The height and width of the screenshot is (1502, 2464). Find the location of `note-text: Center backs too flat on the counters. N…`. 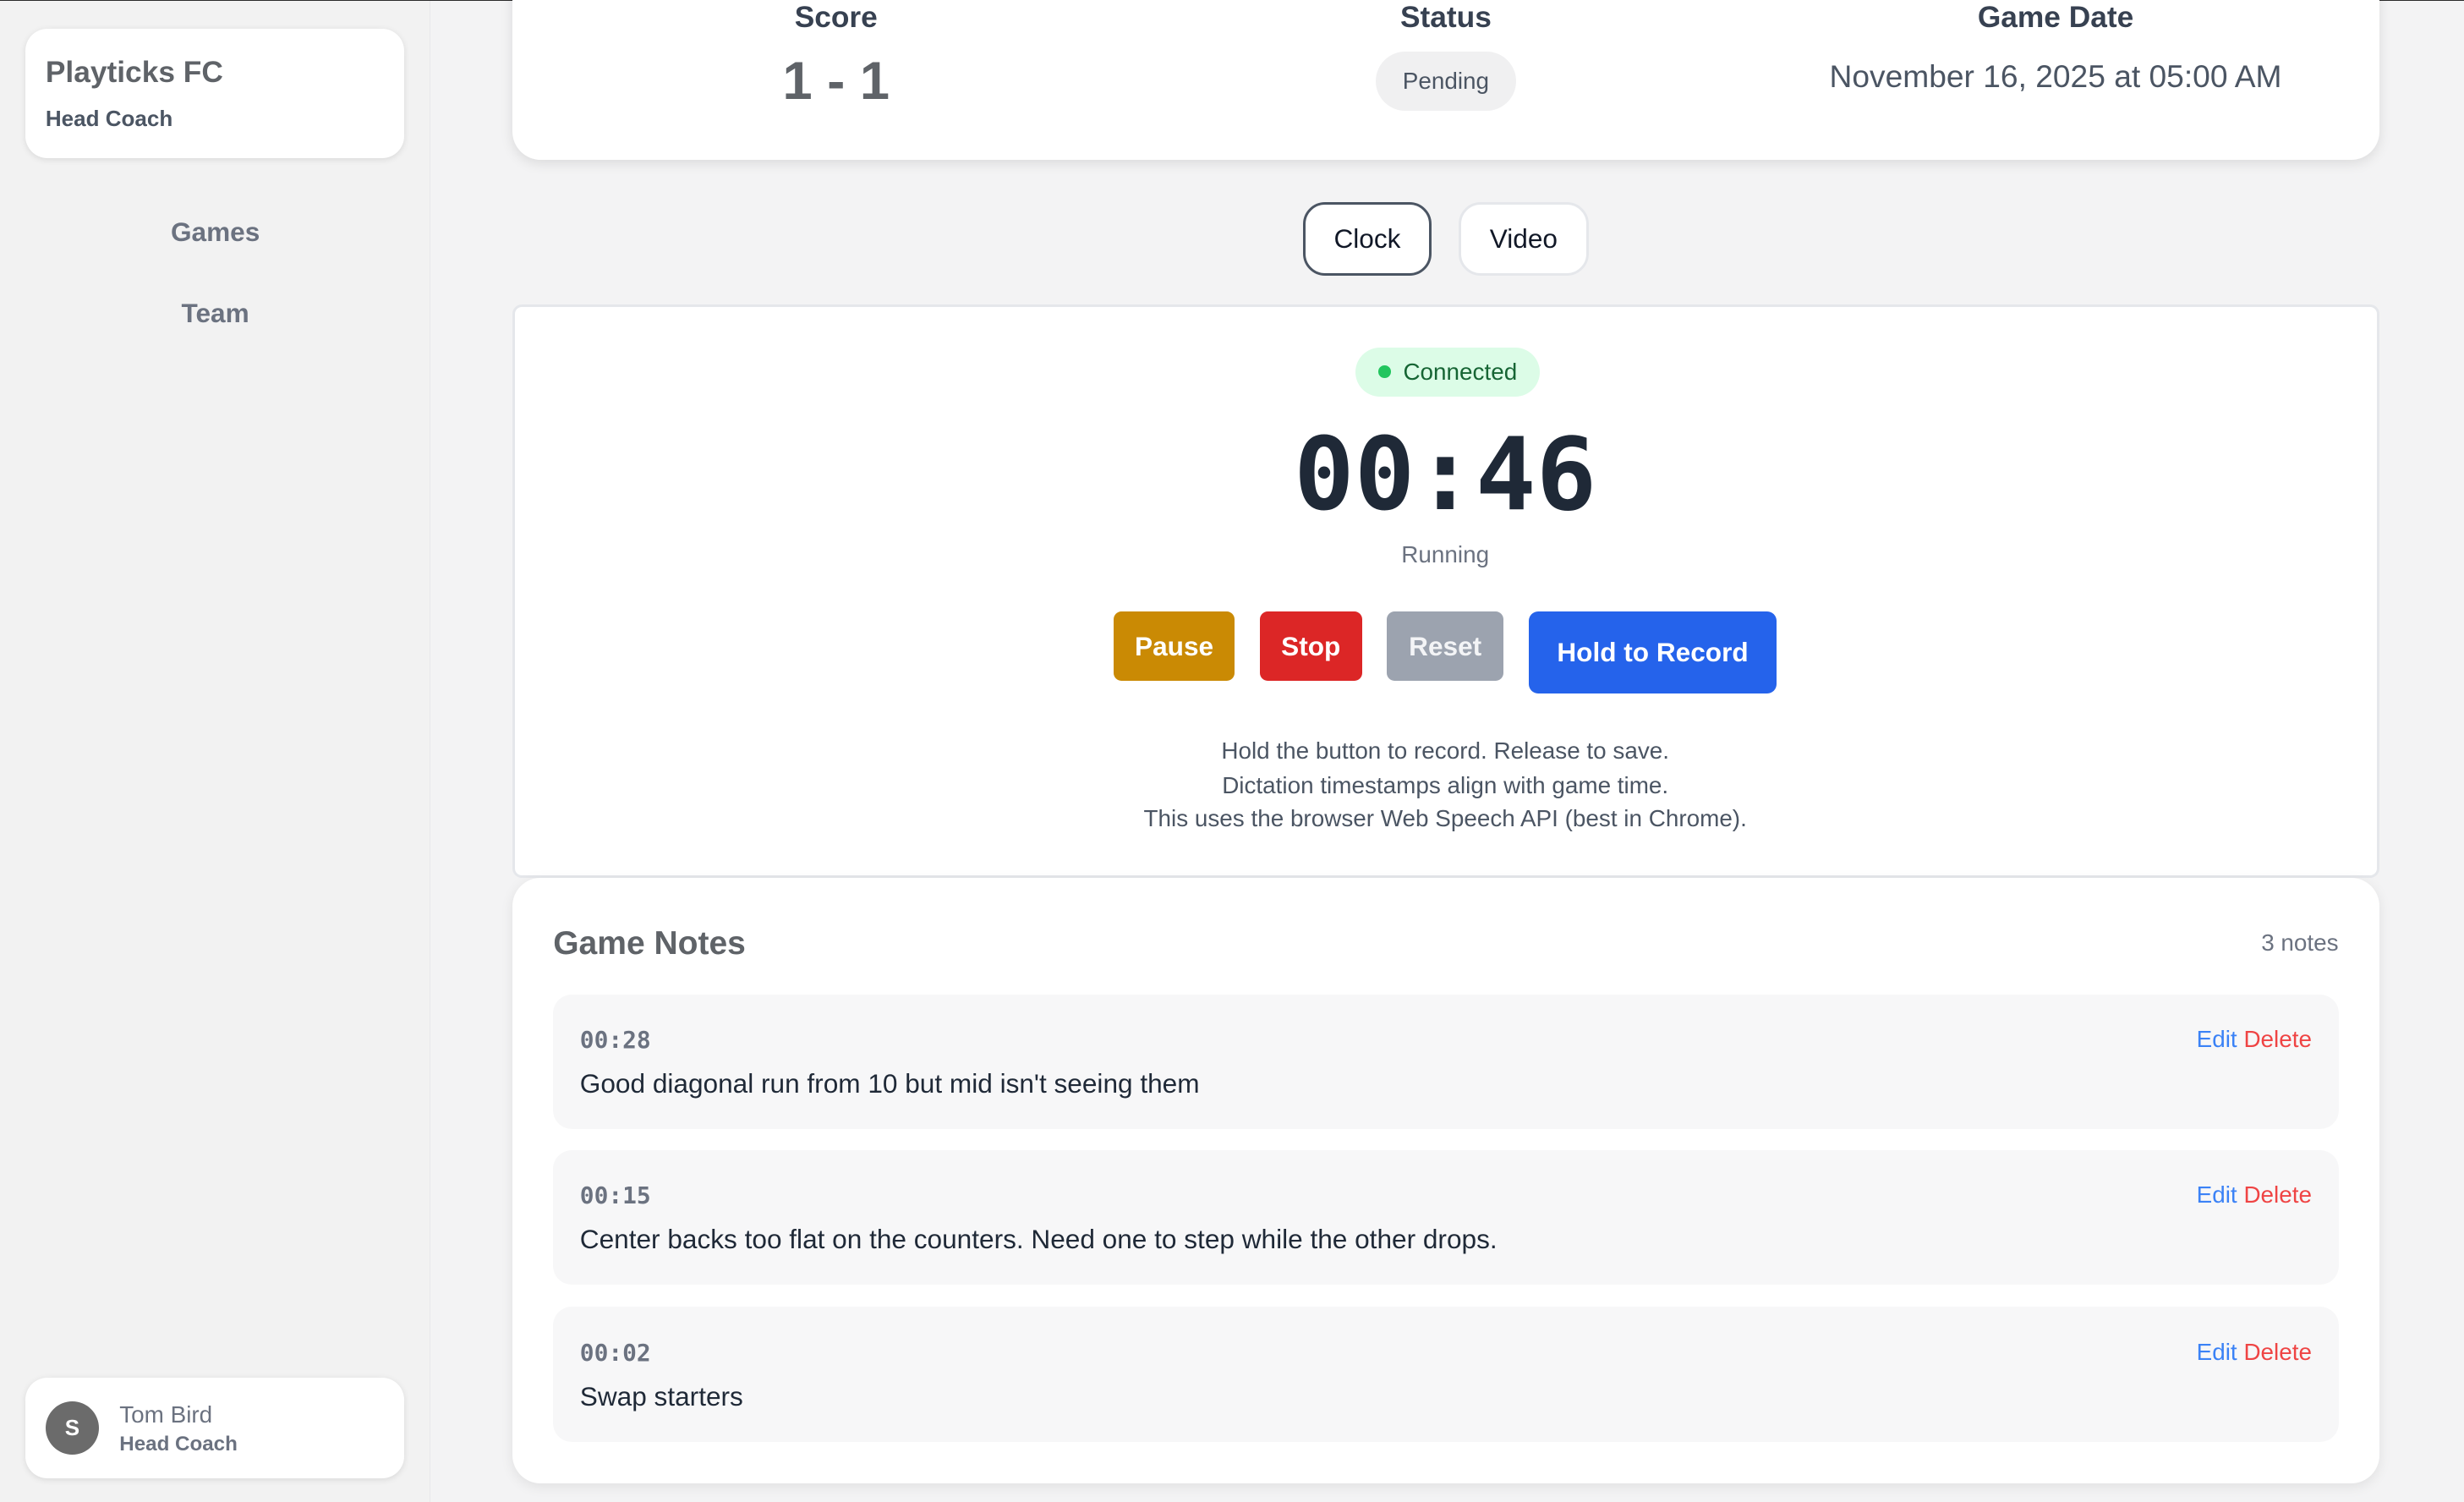

note-text: Center backs too flat on the counters. N… is located at coordinates (1038, 1238).